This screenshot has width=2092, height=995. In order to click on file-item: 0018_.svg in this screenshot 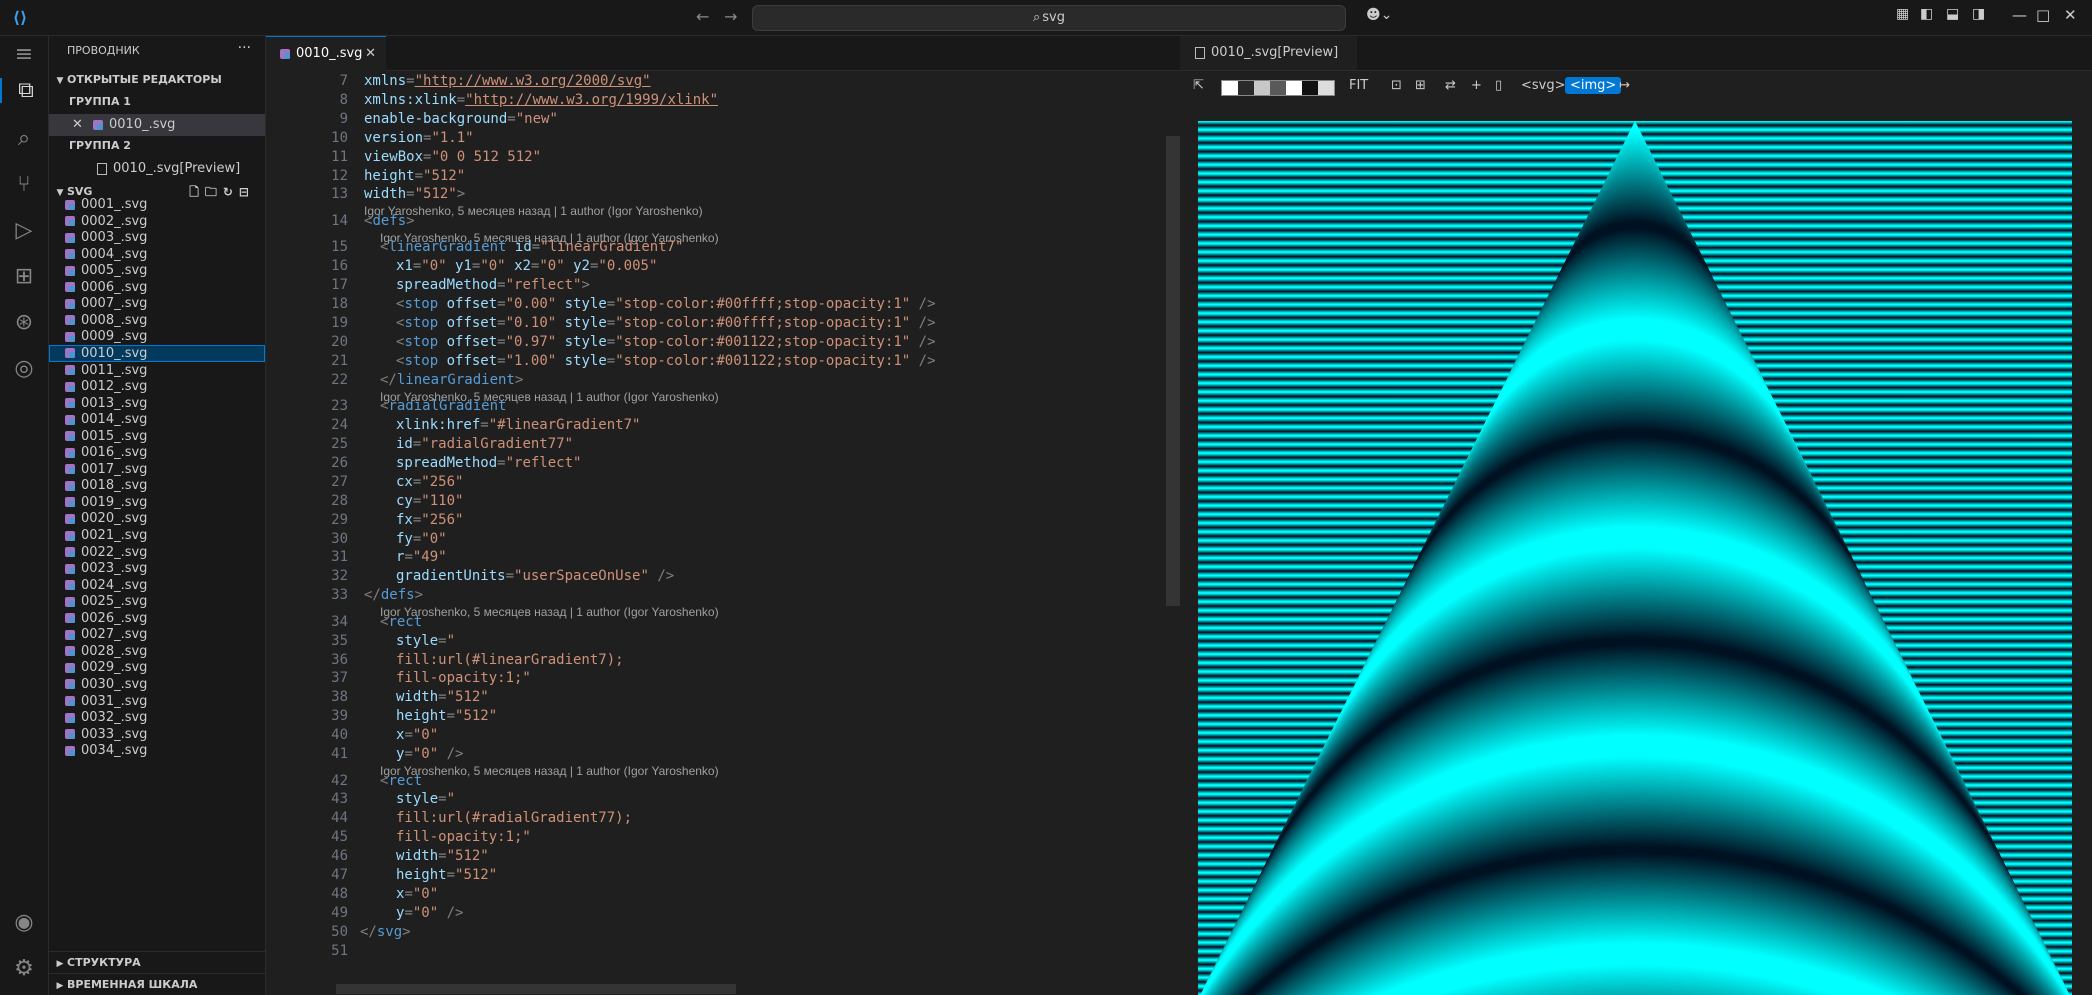, I will do `click(157, 485)`.